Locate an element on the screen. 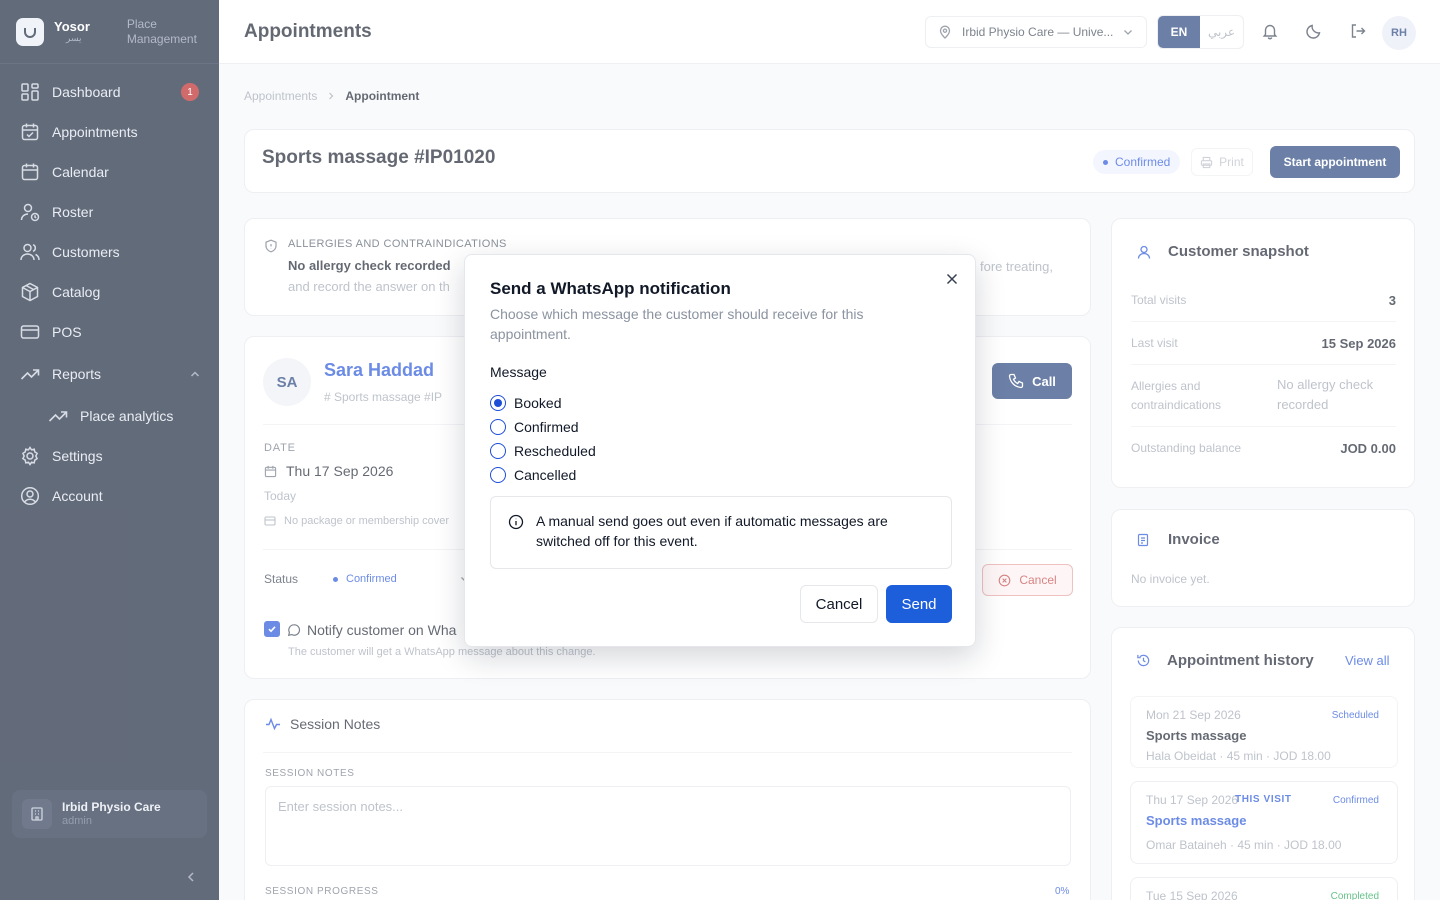 Image resolution: width=1440 pixels, height=900 pixels. info-icon is located at coordinates (516, 522).